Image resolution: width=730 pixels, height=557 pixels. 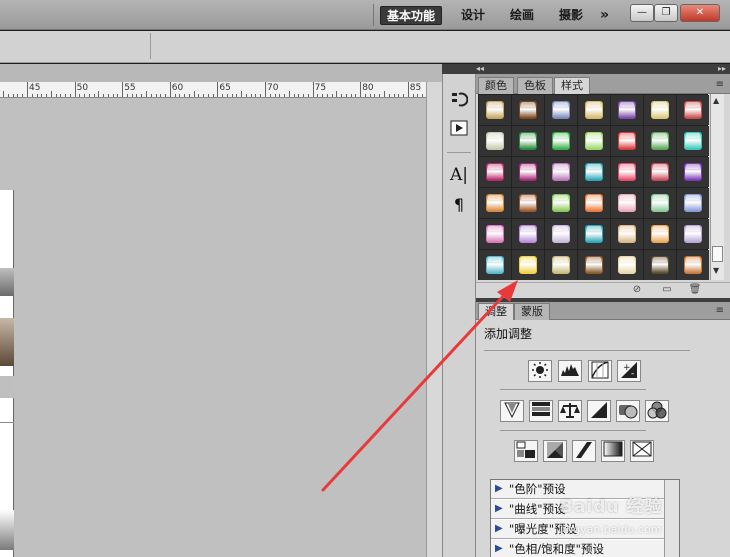 I want to click on presets-scrollbar, so click(x=671, y=518).